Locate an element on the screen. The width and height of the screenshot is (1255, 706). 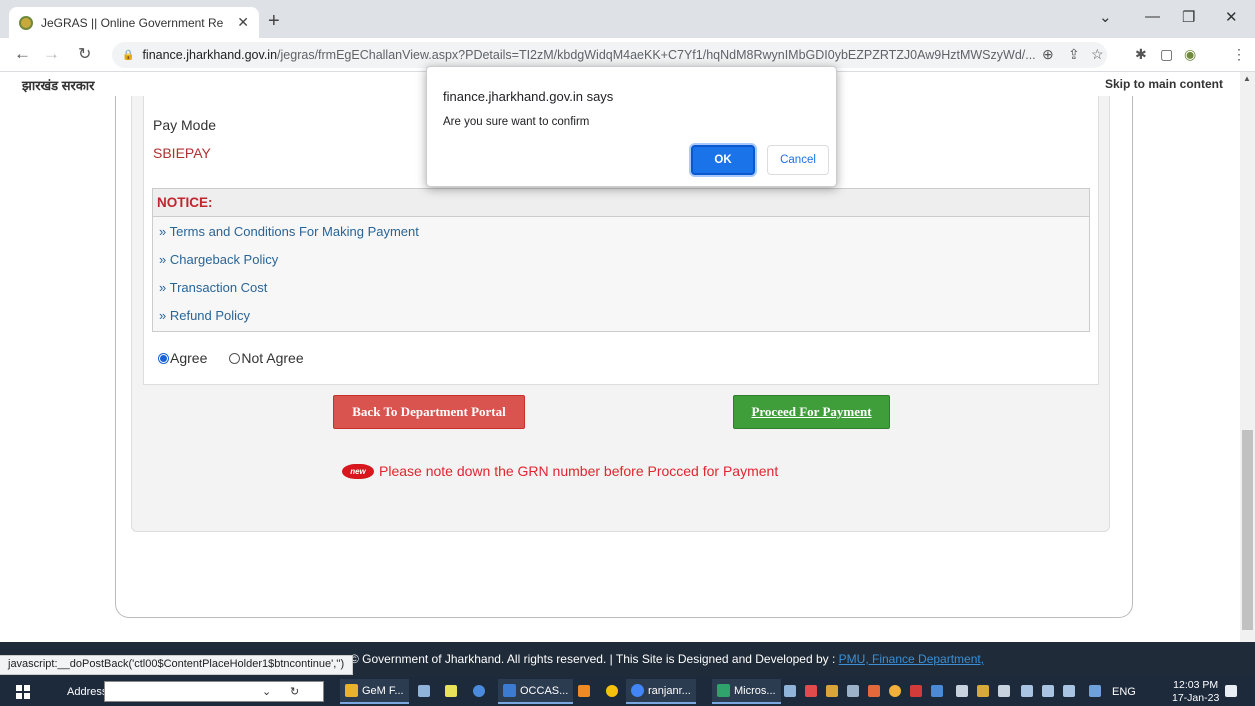
taskbar-clock: 12:03 PM 17-Jan-23 is located at coordinates (1195, 692).